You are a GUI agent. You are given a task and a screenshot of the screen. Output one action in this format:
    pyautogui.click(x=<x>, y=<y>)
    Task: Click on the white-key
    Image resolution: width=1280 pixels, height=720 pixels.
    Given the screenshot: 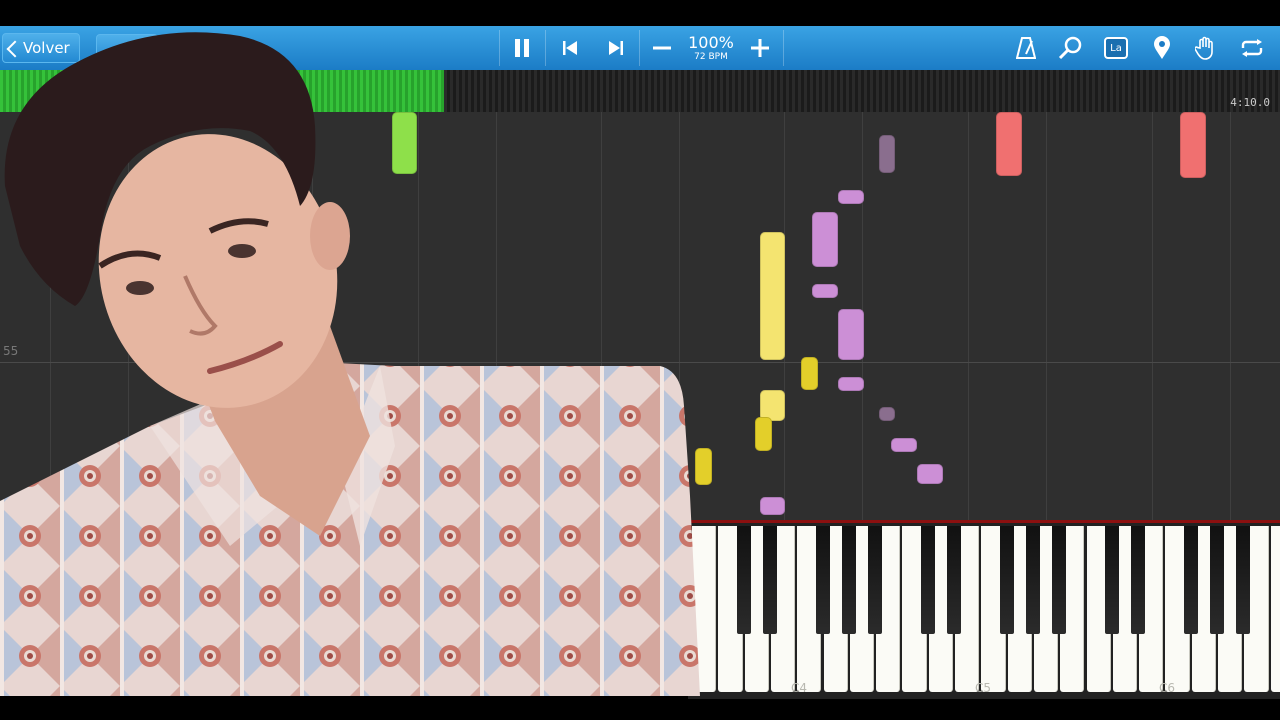 What is the action you would take?
    pyautogui.click(x=1275, y=609)
    